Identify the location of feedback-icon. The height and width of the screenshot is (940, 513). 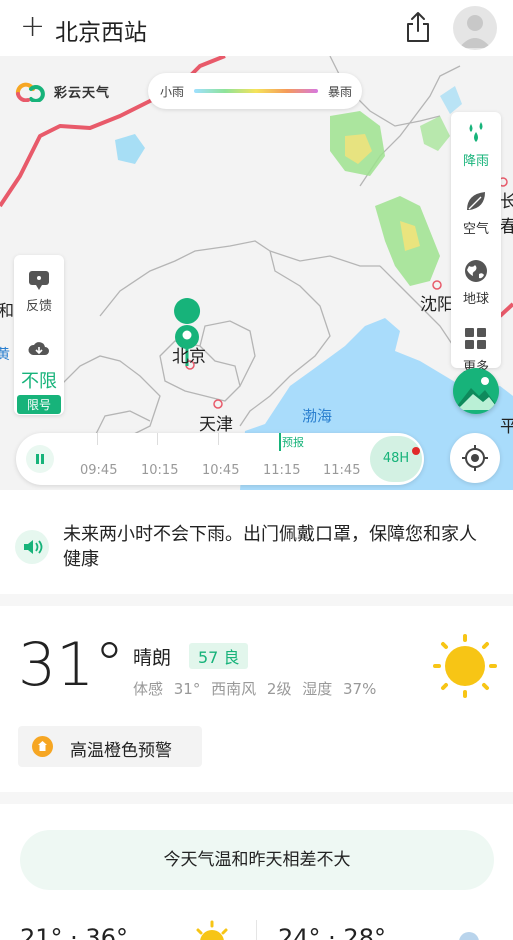
(39, 280).